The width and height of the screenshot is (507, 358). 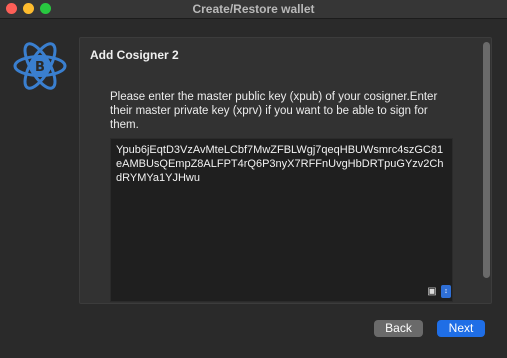 I want to click on svg-text: B, so click(x=40, y=67).